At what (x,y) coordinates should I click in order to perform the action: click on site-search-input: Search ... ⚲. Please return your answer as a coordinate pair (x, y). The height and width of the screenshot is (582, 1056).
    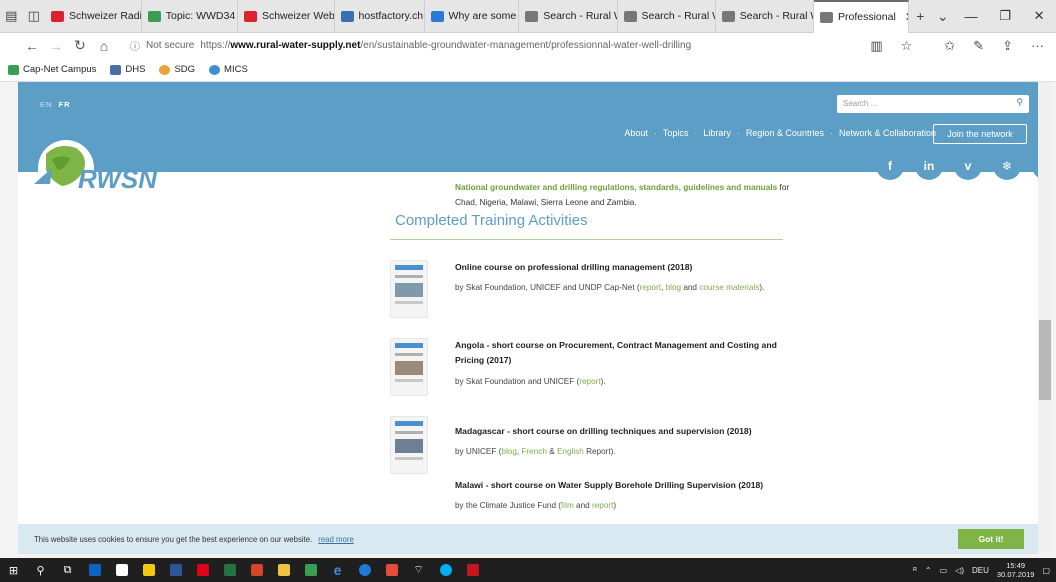
    Looking at the image, I should click on (933, 104).